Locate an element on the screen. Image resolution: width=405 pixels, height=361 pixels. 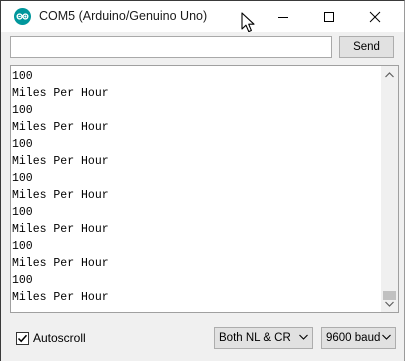
chevron-up-icon is located at coordinates (389, 74).